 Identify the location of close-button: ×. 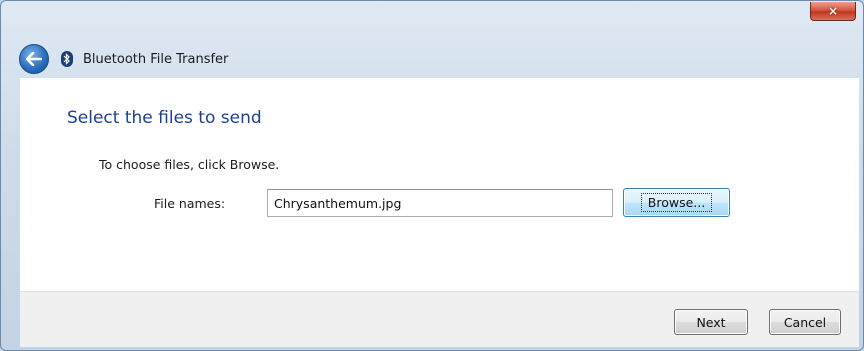
(833, 11).